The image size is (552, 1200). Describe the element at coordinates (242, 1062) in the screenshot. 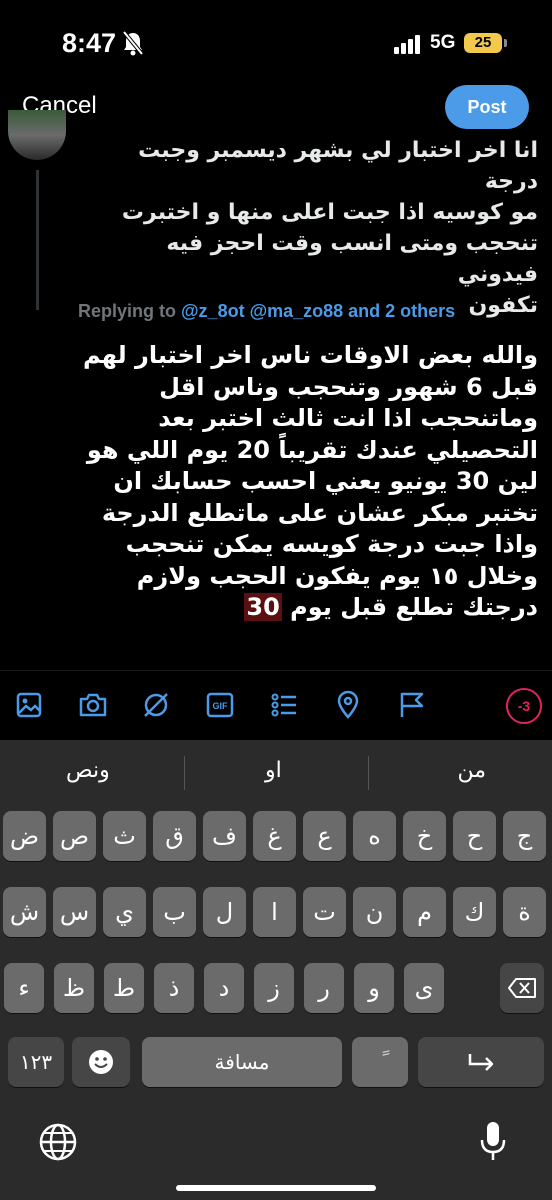

I see `space-key: مسافة` at that location.